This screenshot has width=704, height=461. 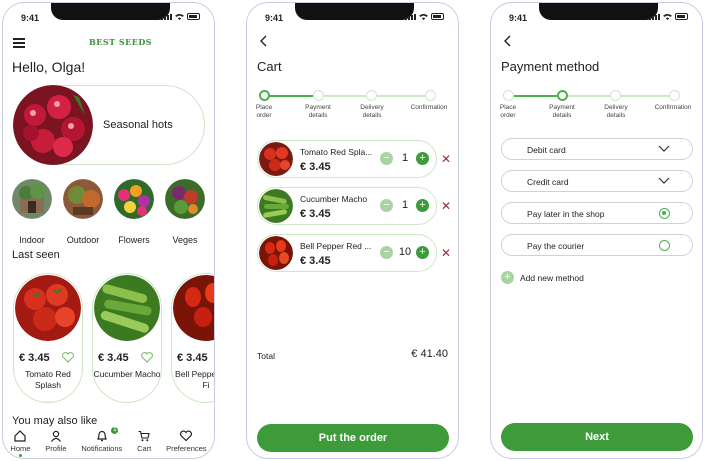 I want to click on payment-option-pay-later: Pay later in the shop, so click(x=597, y=213).